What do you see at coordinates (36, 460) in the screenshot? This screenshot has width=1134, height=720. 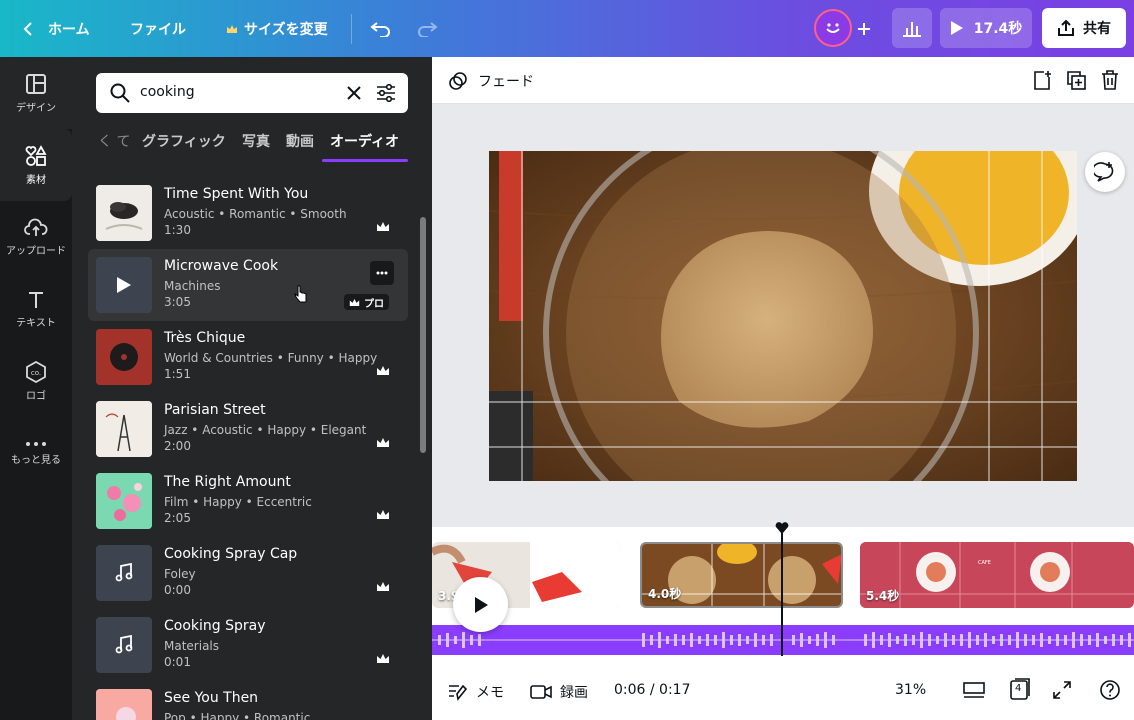 I see `rail-label: もっと見る` at bounding box center [36, 460].